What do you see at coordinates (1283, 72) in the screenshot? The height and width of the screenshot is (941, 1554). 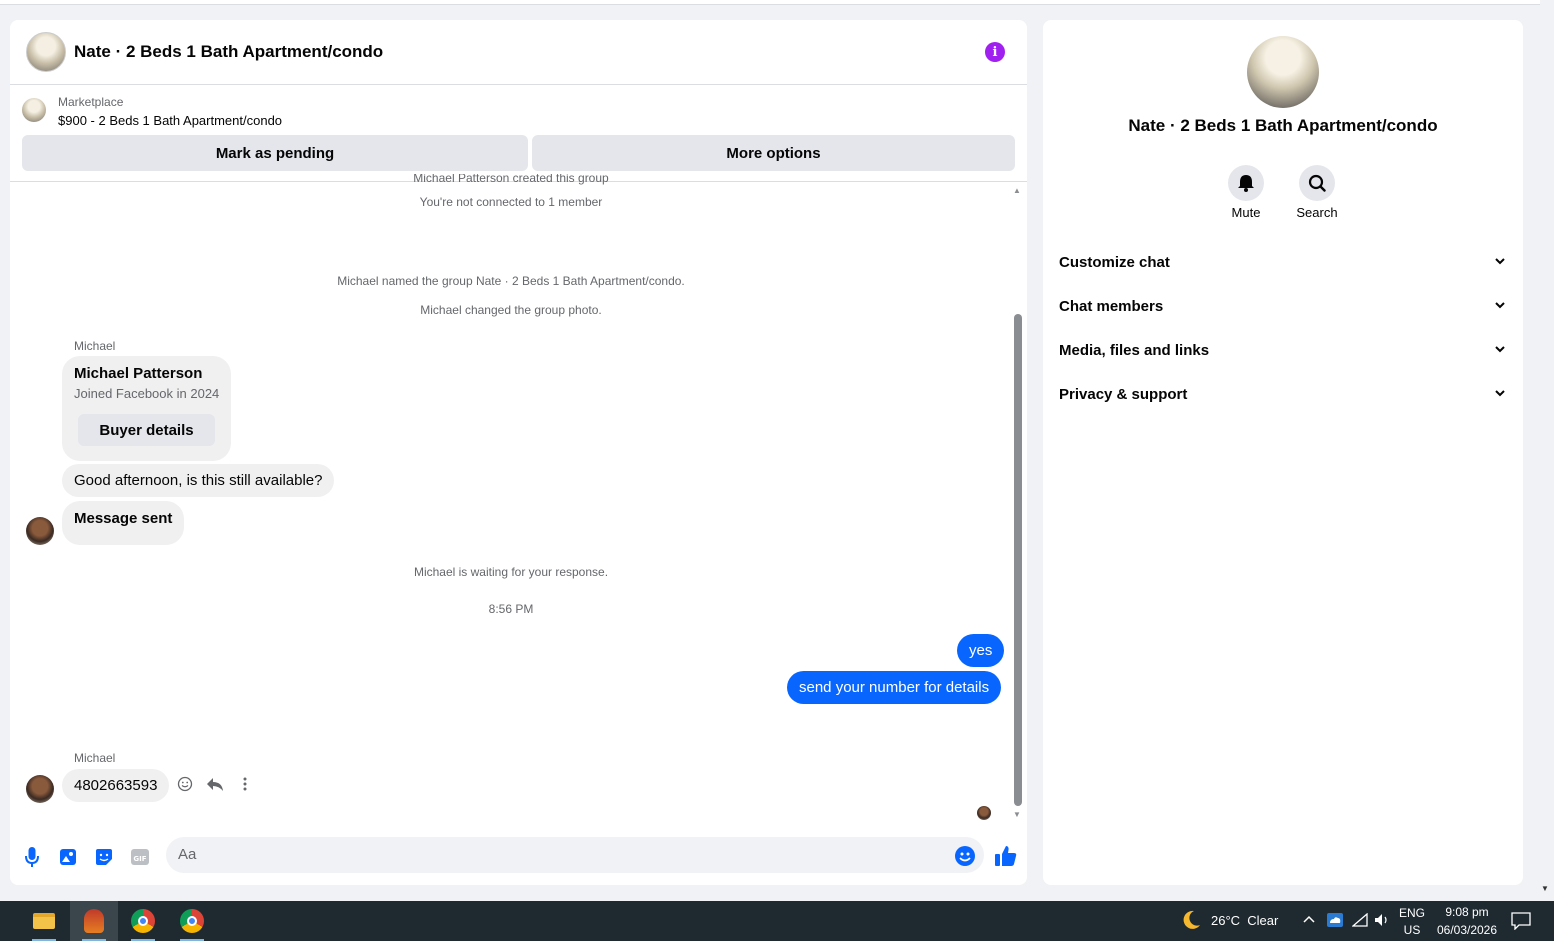 I see `group-photo` at bounding box center [1283, 72].